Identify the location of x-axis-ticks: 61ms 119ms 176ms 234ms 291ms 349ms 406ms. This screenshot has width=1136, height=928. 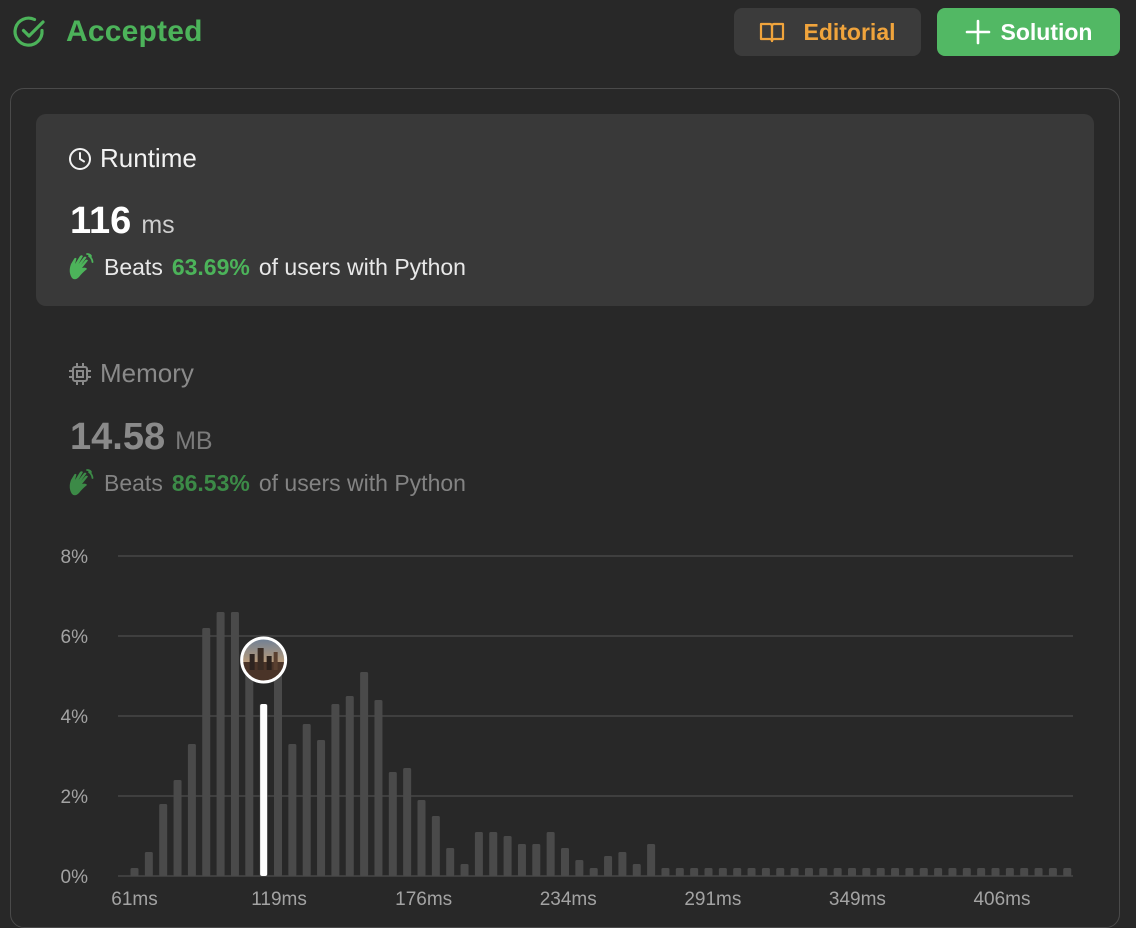
(570, 899).